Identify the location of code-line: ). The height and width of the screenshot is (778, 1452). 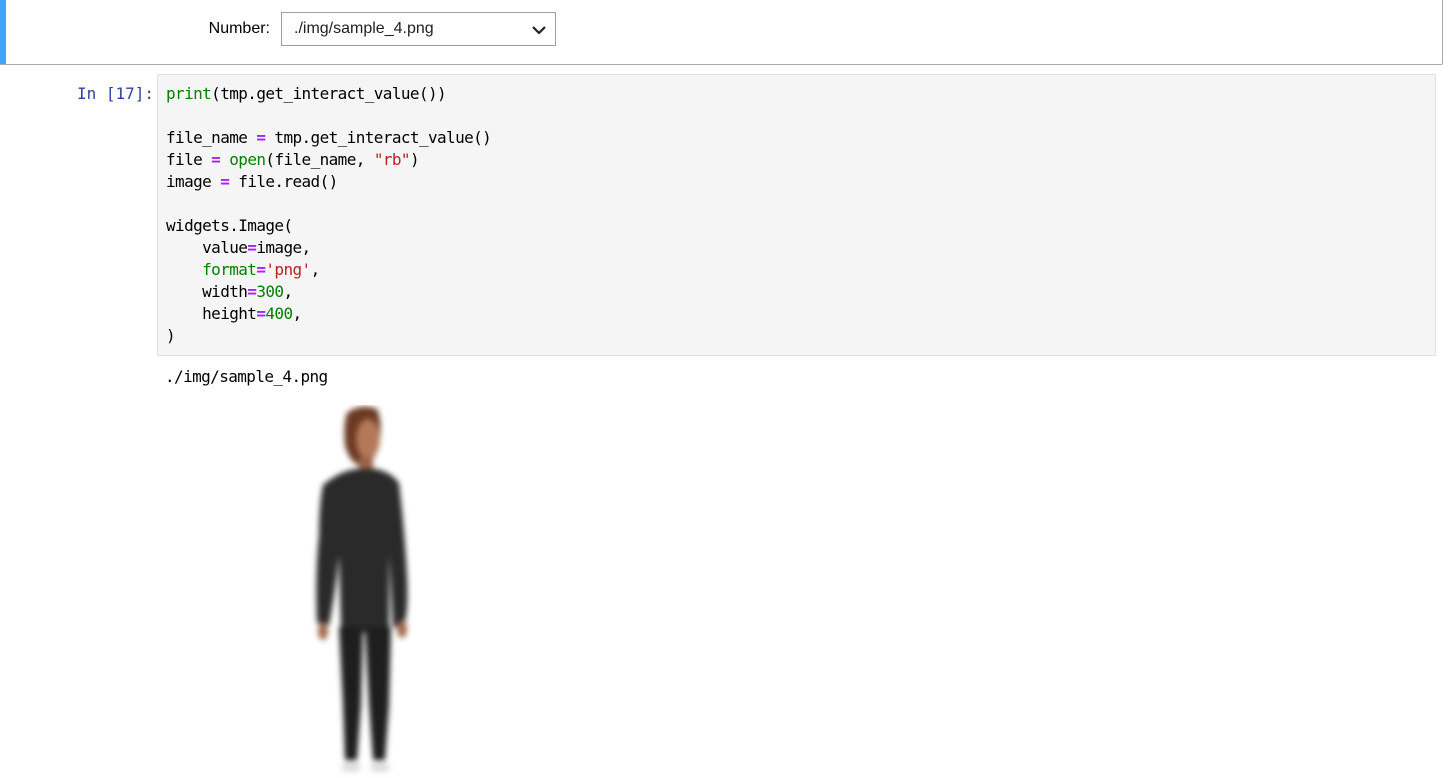
(171, 335).